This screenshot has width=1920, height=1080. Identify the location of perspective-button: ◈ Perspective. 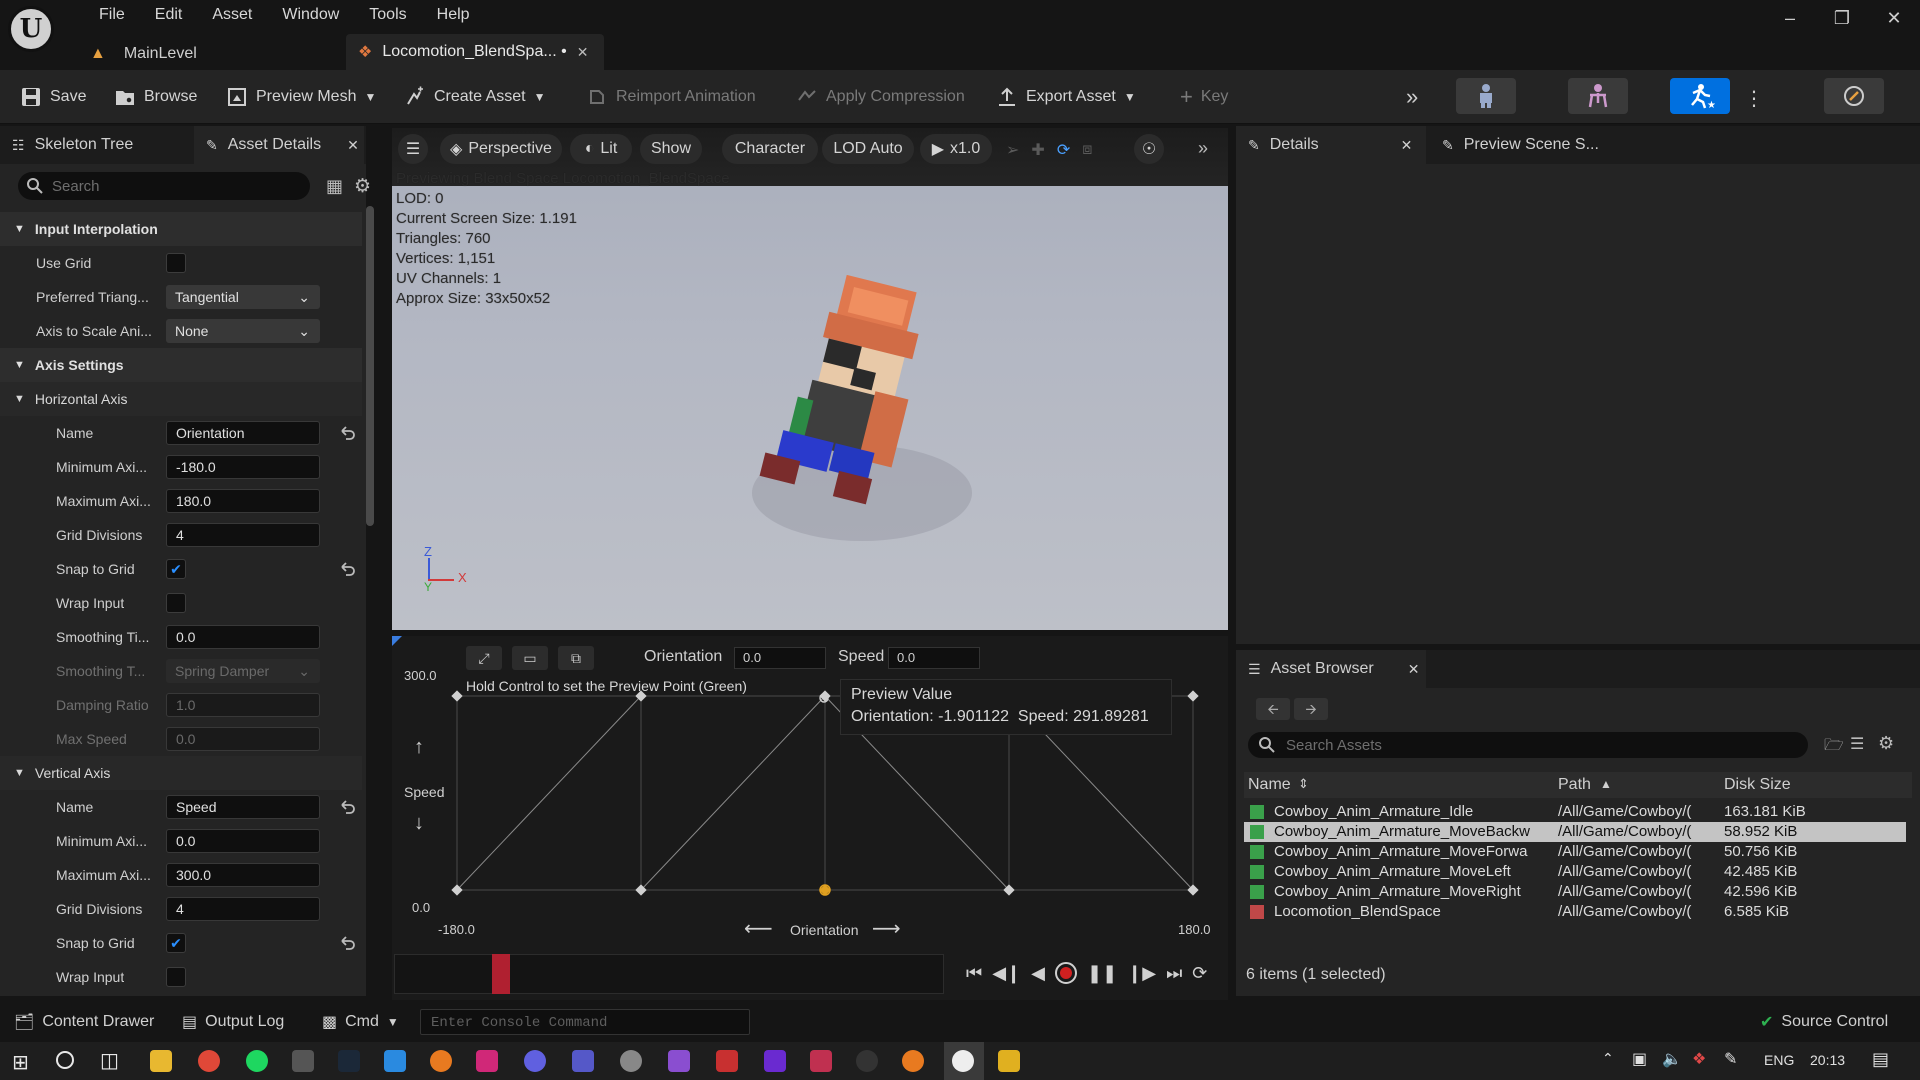
(501, 149).